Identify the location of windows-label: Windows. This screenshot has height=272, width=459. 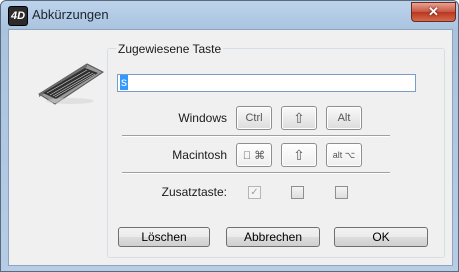
(202, 118).